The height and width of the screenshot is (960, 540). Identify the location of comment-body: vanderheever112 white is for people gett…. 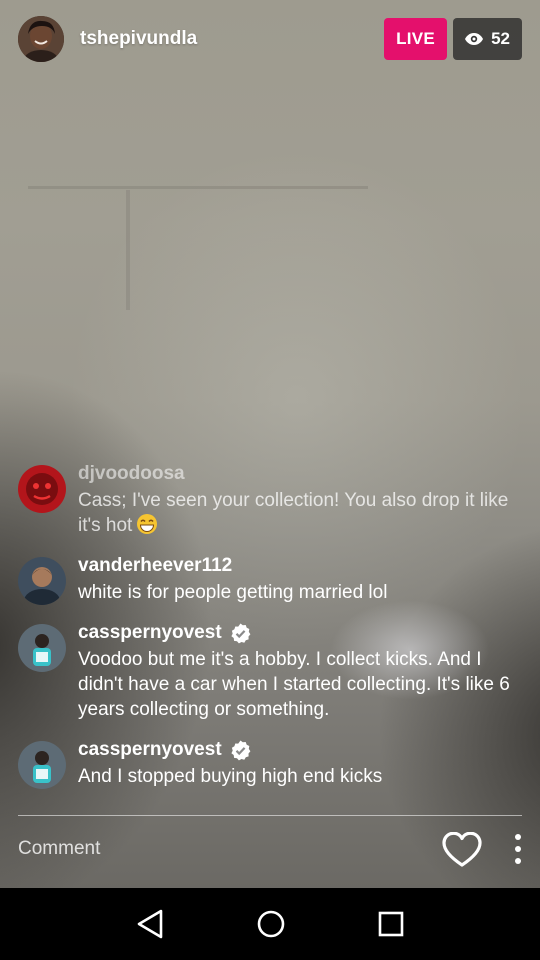
(300, 579).